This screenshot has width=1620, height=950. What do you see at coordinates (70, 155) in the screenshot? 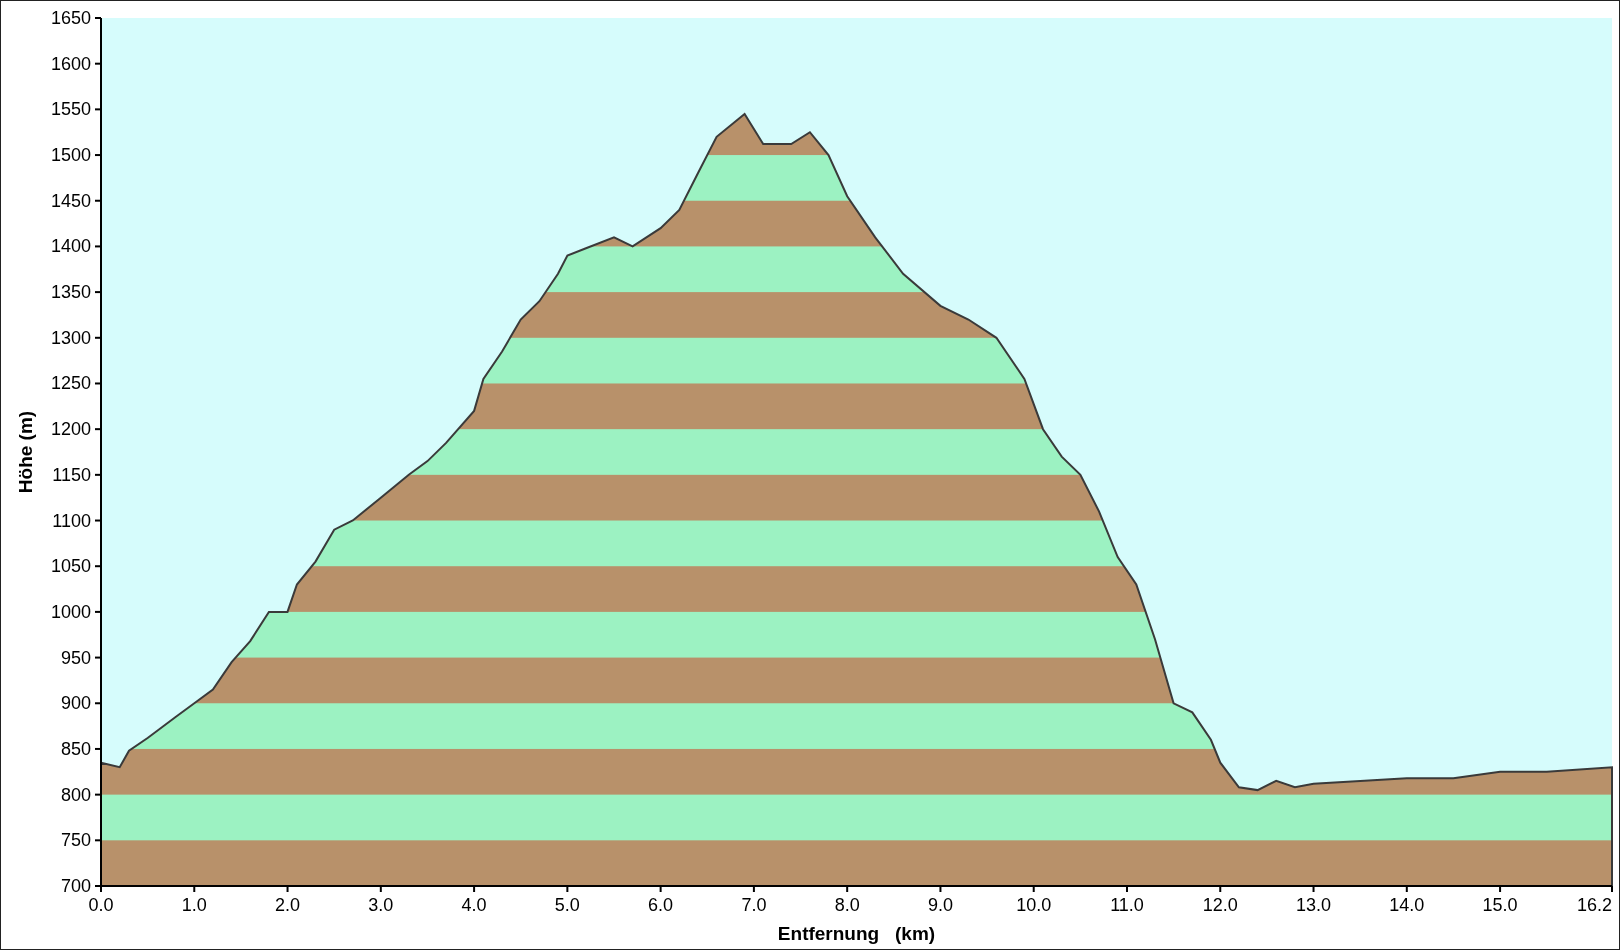
I see `y-tick-label: 1500` at bounding box center [70, 155].